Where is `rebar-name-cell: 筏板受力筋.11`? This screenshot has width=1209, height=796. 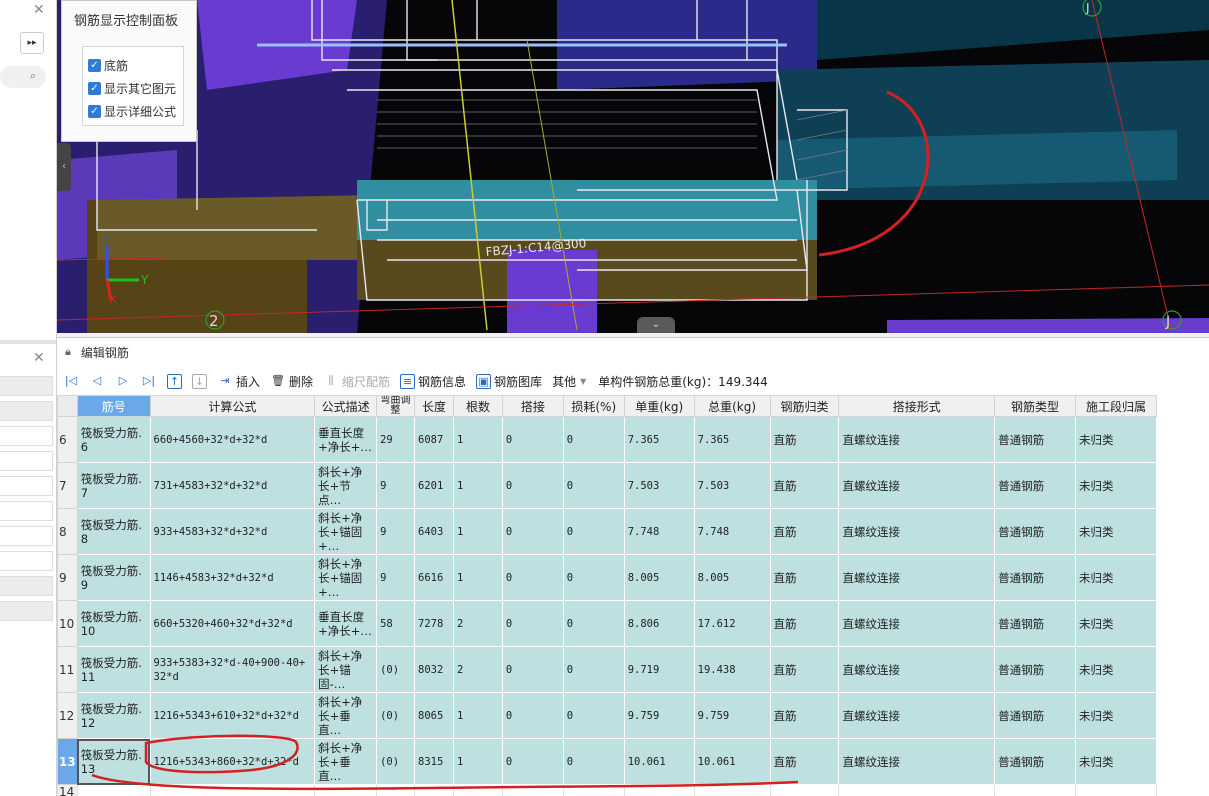 rebar-name-cell: 筏板受力筋.11 is located at coordinates (113, 669).